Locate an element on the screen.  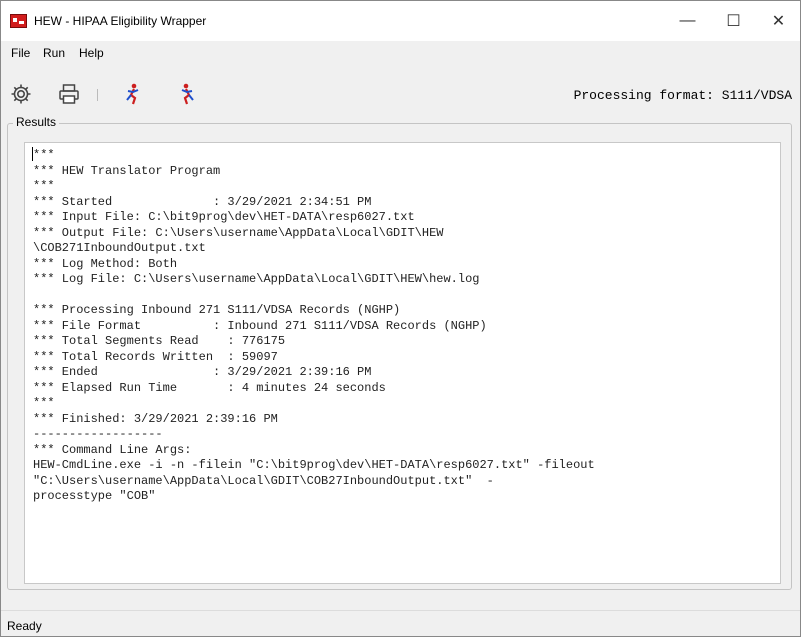
minimize-button: — is located at coordinates (687, 21).